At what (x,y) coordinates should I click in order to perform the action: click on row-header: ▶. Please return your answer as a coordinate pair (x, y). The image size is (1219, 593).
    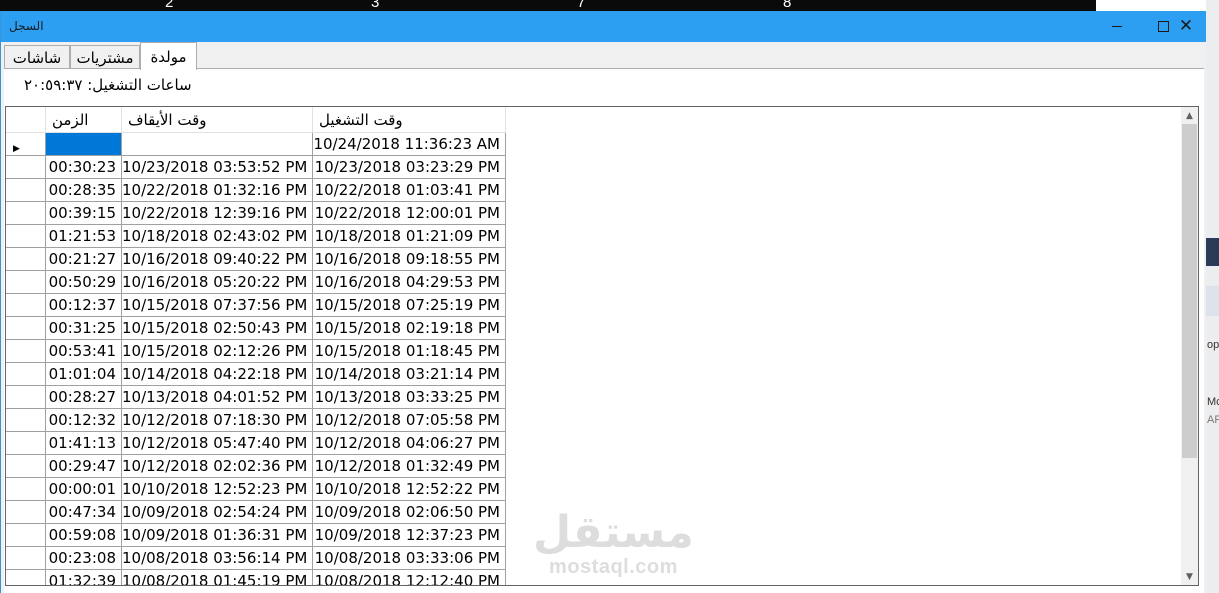
    Looking at the image, I should click on (26, 144).